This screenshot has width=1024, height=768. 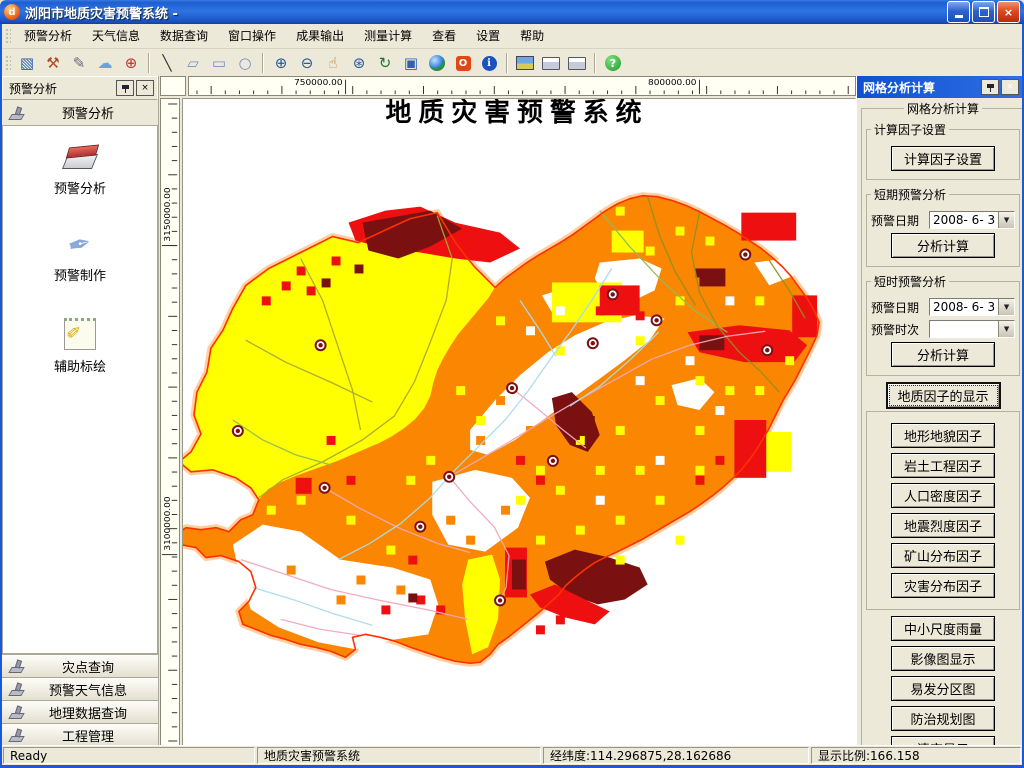 I want to click on vruler-label: 3150000.00, so click(x=167, y=214).